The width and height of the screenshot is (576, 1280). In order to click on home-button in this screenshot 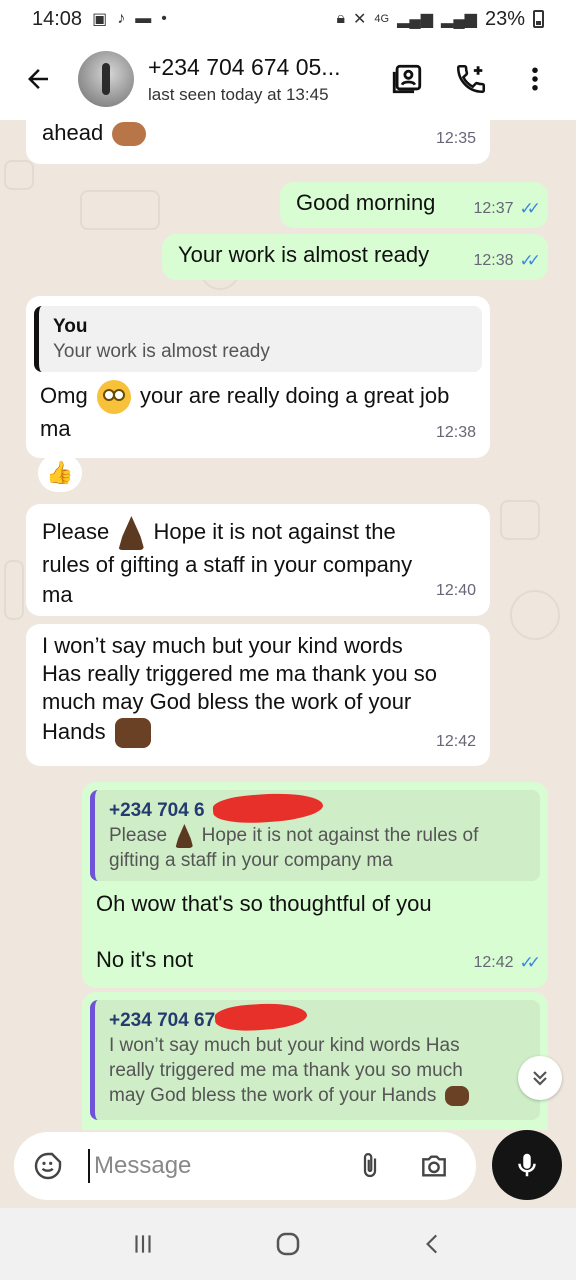, I will do `click(288, 1244)`.